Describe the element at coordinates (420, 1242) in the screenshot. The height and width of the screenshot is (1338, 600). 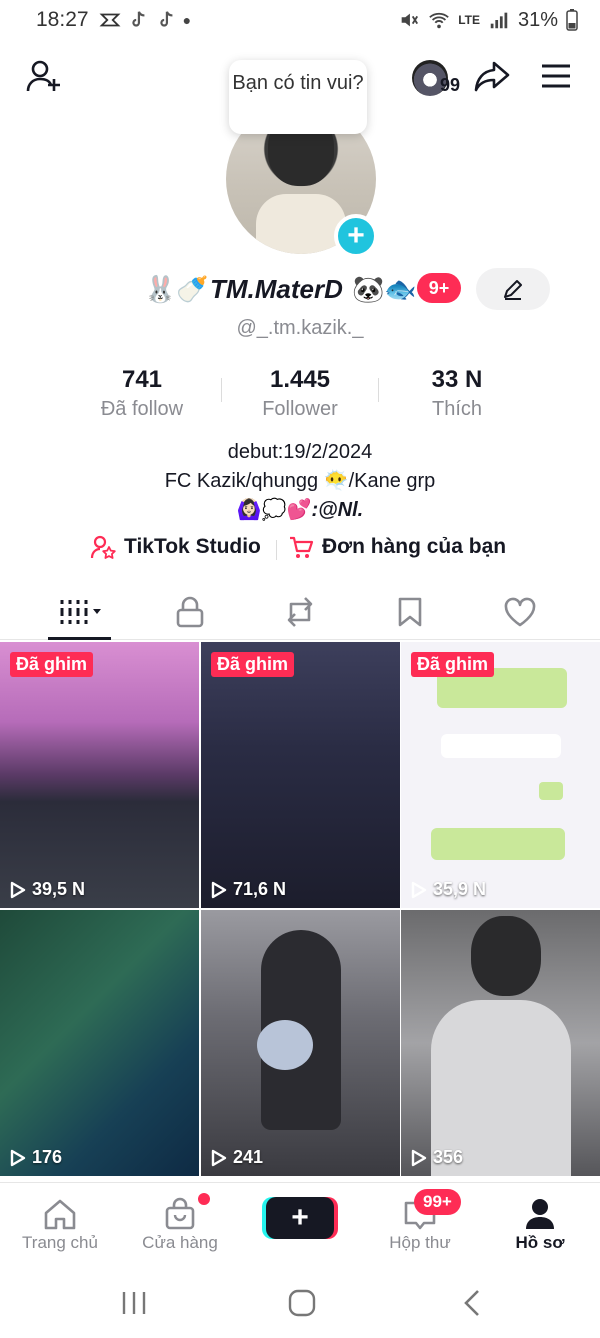
I see `nav-label: Hộp thư` at that location.